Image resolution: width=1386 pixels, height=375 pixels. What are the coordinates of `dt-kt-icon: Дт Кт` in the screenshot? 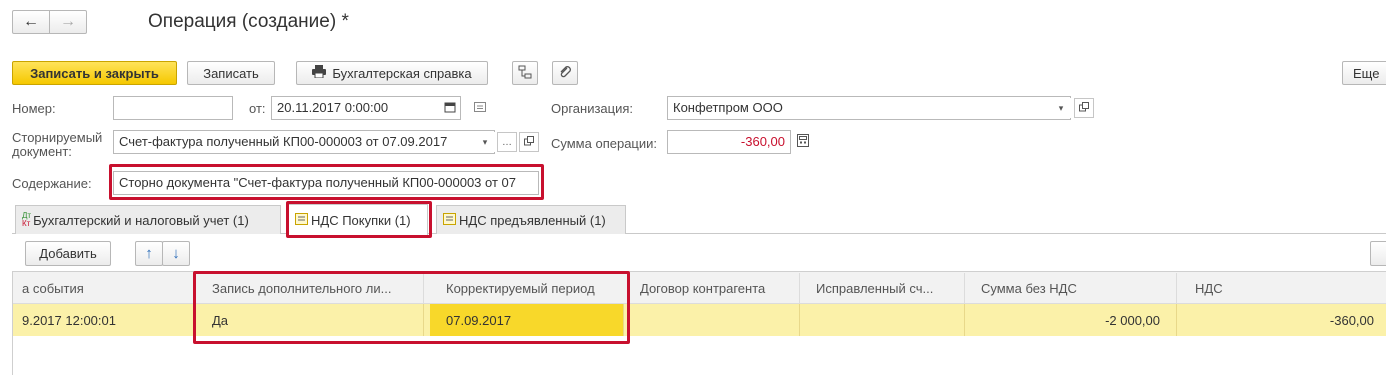 It's located at (27, 219).